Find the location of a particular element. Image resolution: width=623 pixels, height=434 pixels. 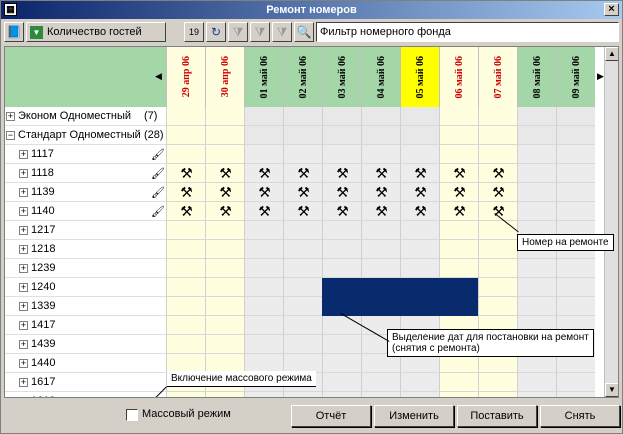

filter-field: Фильтр номерного фонда is located at coordinates (467, 32).